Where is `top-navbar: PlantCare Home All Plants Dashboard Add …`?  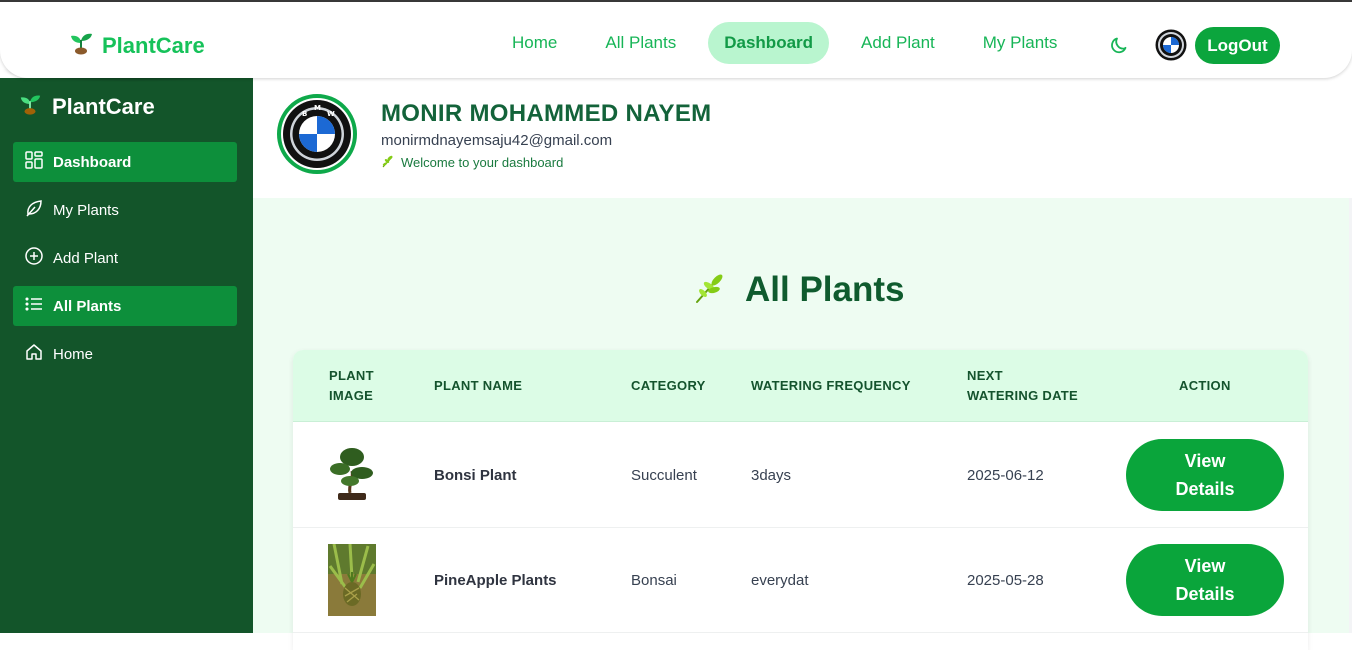 top-navbar: PlantCare Home All Plants Dashboard Add … is located at coordinates (676, 40).